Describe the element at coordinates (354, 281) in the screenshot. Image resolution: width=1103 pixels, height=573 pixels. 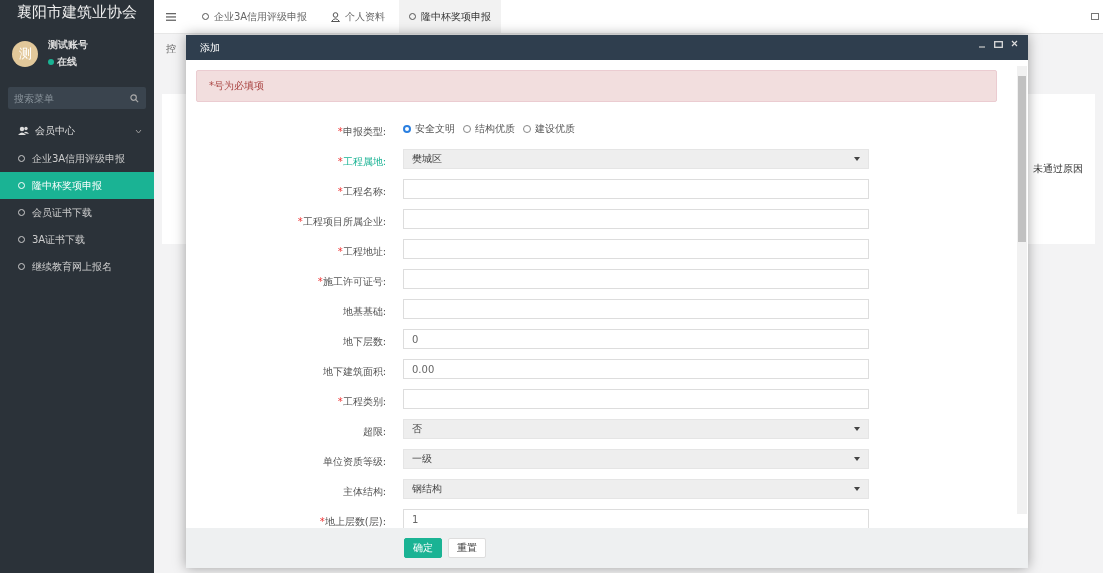
I see `field-label: 施工许可证号:` at that location.